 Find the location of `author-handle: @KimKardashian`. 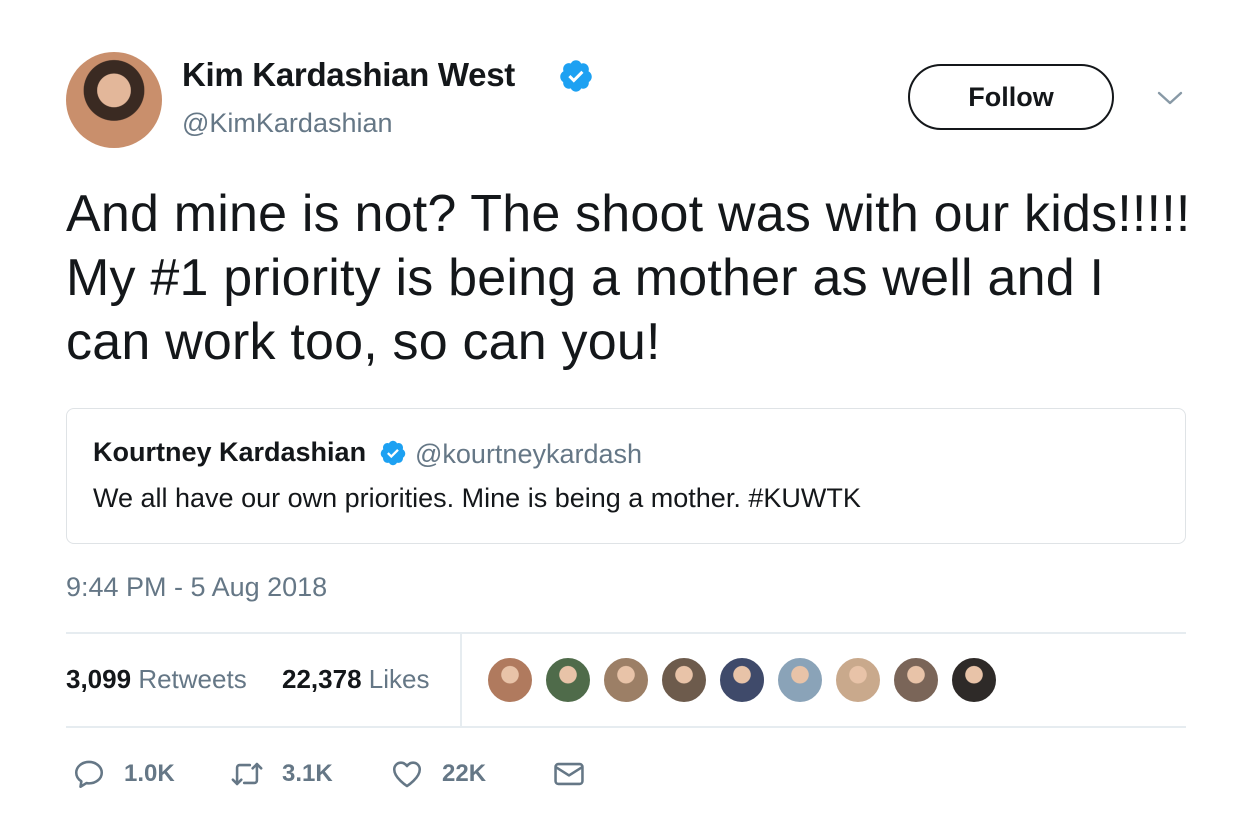

author-handle: @KimKardashian is located at coordinates (287, 123).